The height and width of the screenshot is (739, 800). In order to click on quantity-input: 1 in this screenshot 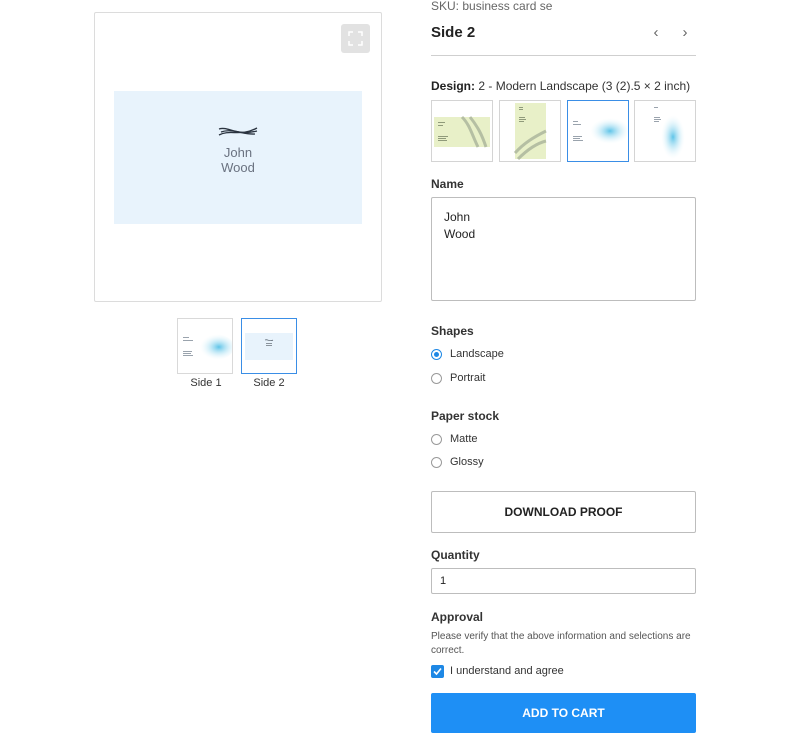, I will do `click(563, 581)`.